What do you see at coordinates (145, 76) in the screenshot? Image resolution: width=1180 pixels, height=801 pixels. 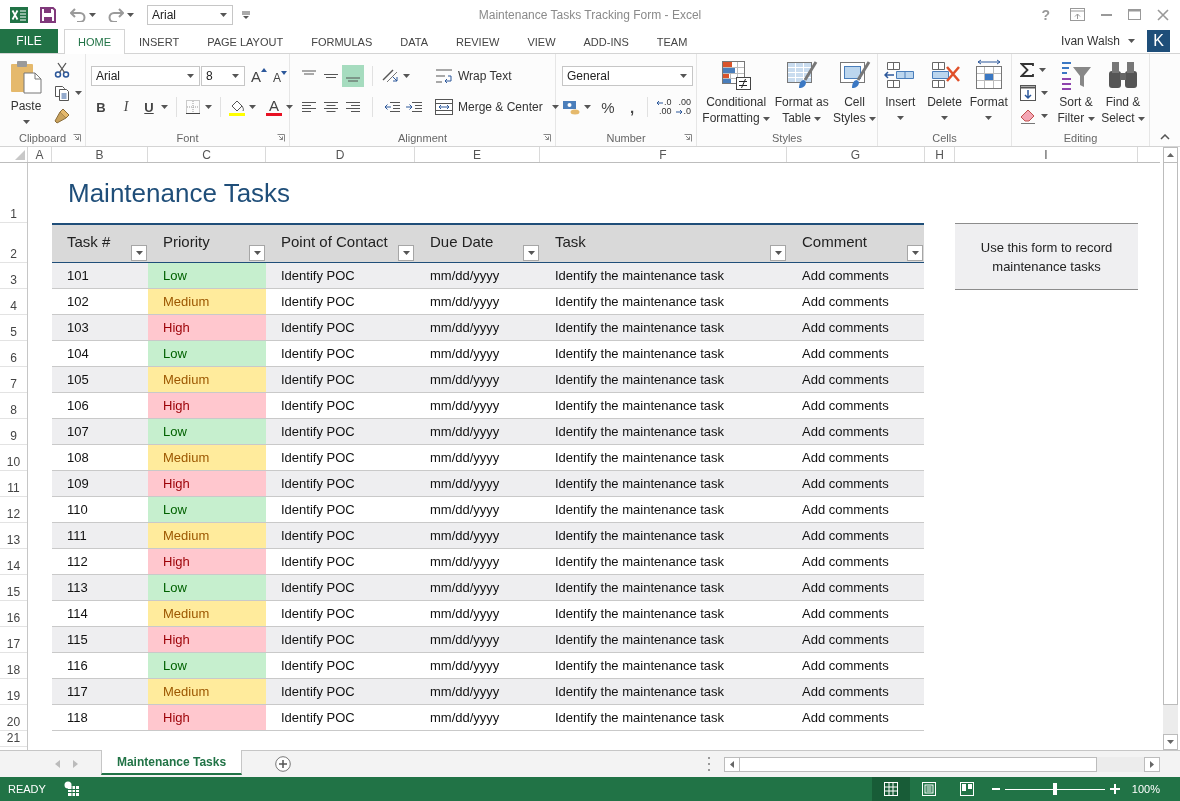 I see `font-name-field: Arial` at bounding box center [145, 76].